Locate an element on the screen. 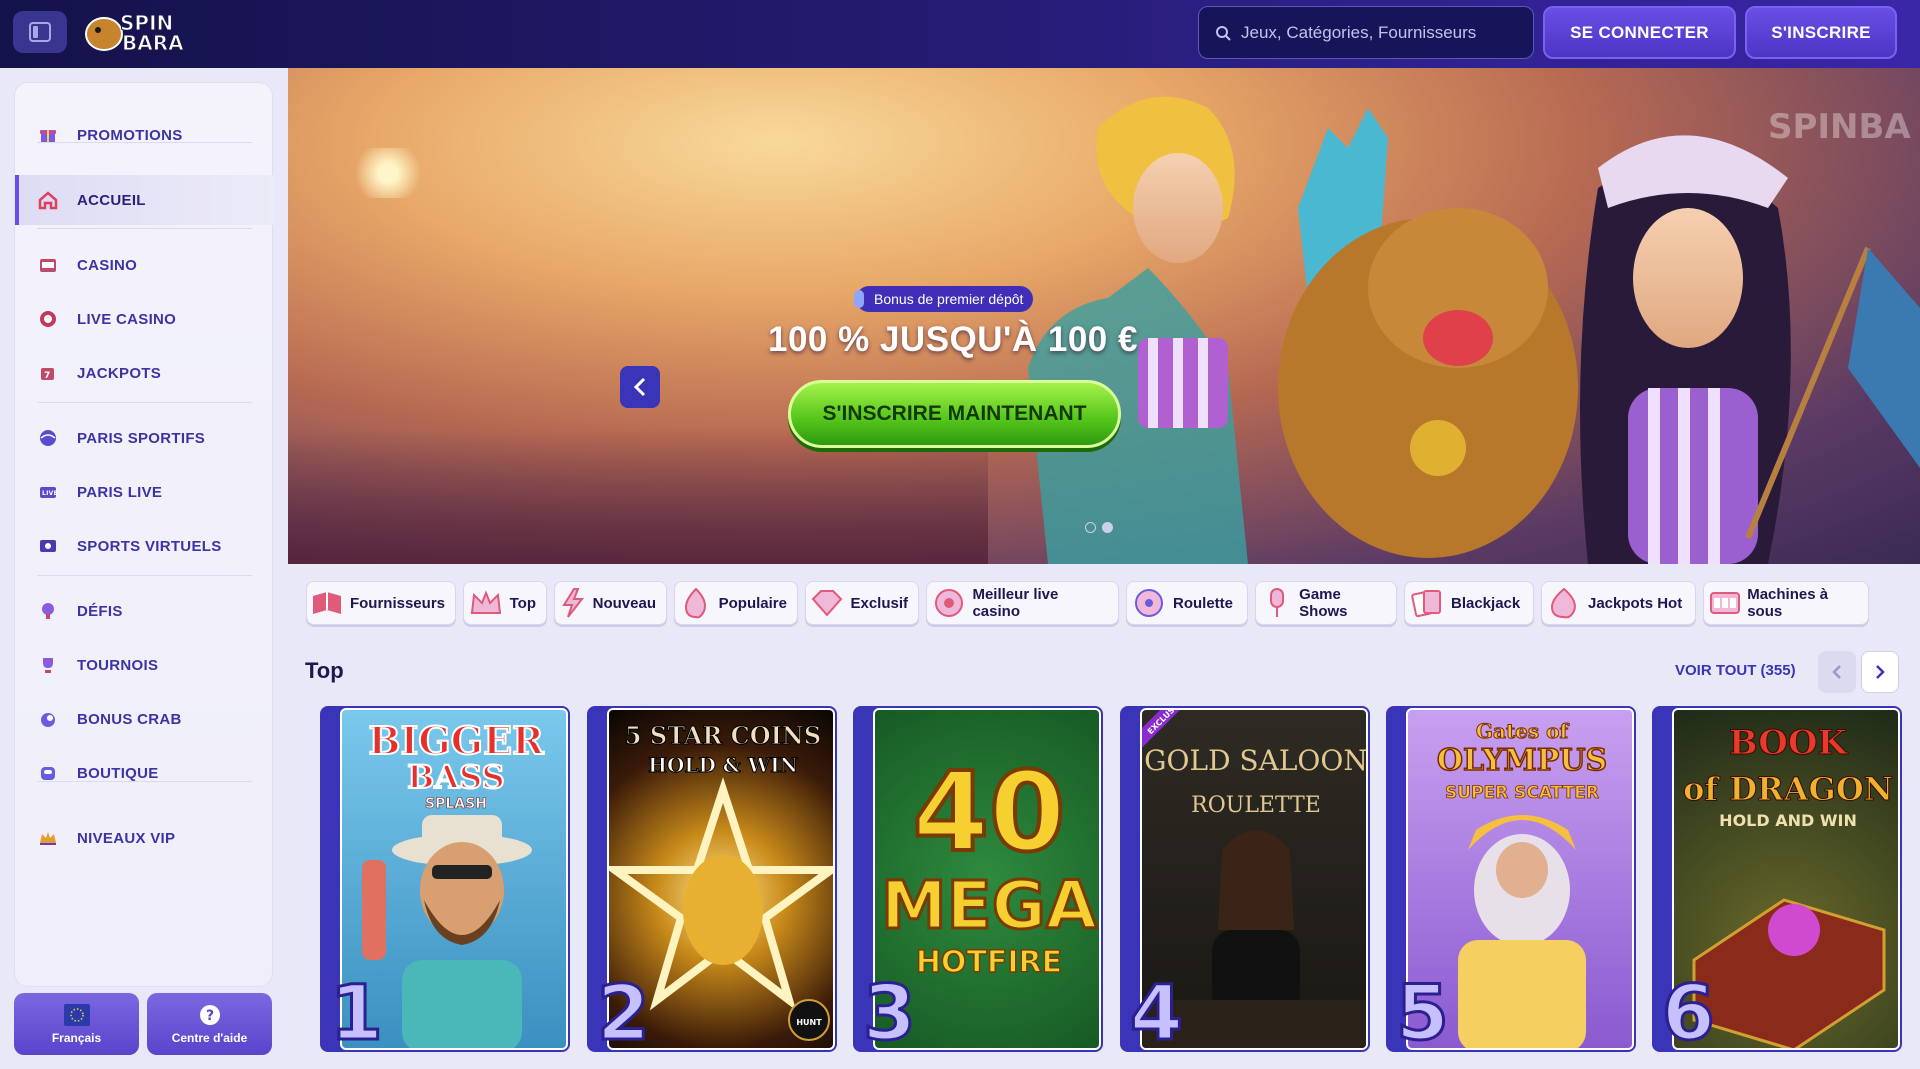  chevron-right-icon is located at coordinates (1880, 672).